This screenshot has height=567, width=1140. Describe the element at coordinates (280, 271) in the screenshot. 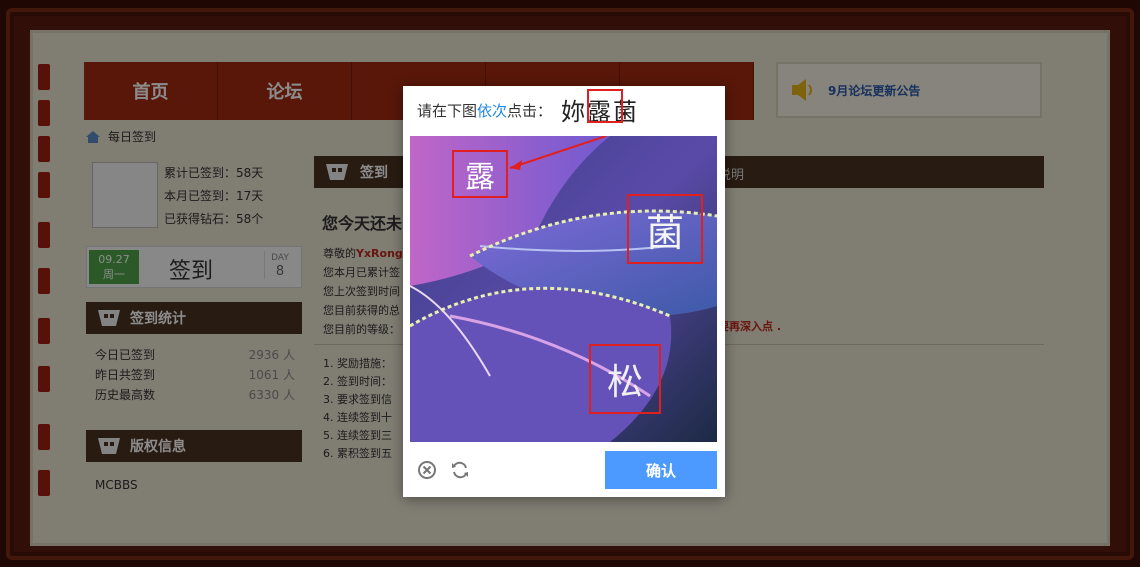

I see `day-number: 8` at that location.